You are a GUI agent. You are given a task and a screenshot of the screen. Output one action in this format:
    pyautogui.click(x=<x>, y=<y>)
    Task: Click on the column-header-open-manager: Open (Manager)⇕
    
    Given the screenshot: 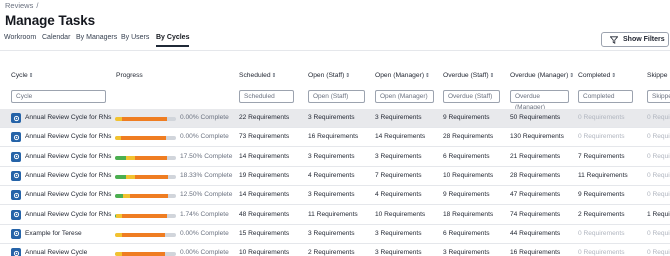 What is the action you would take?
    pyautogui.click(x=402, y=75)
    